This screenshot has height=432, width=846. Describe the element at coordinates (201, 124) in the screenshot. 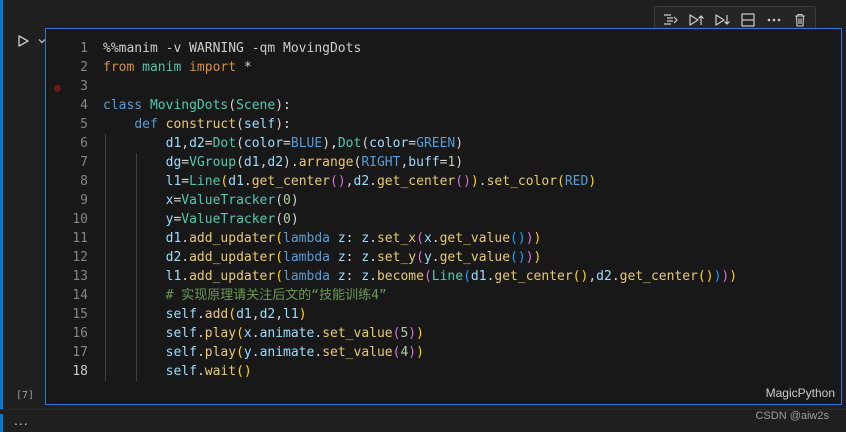

I see `code-token: construct` at that location.